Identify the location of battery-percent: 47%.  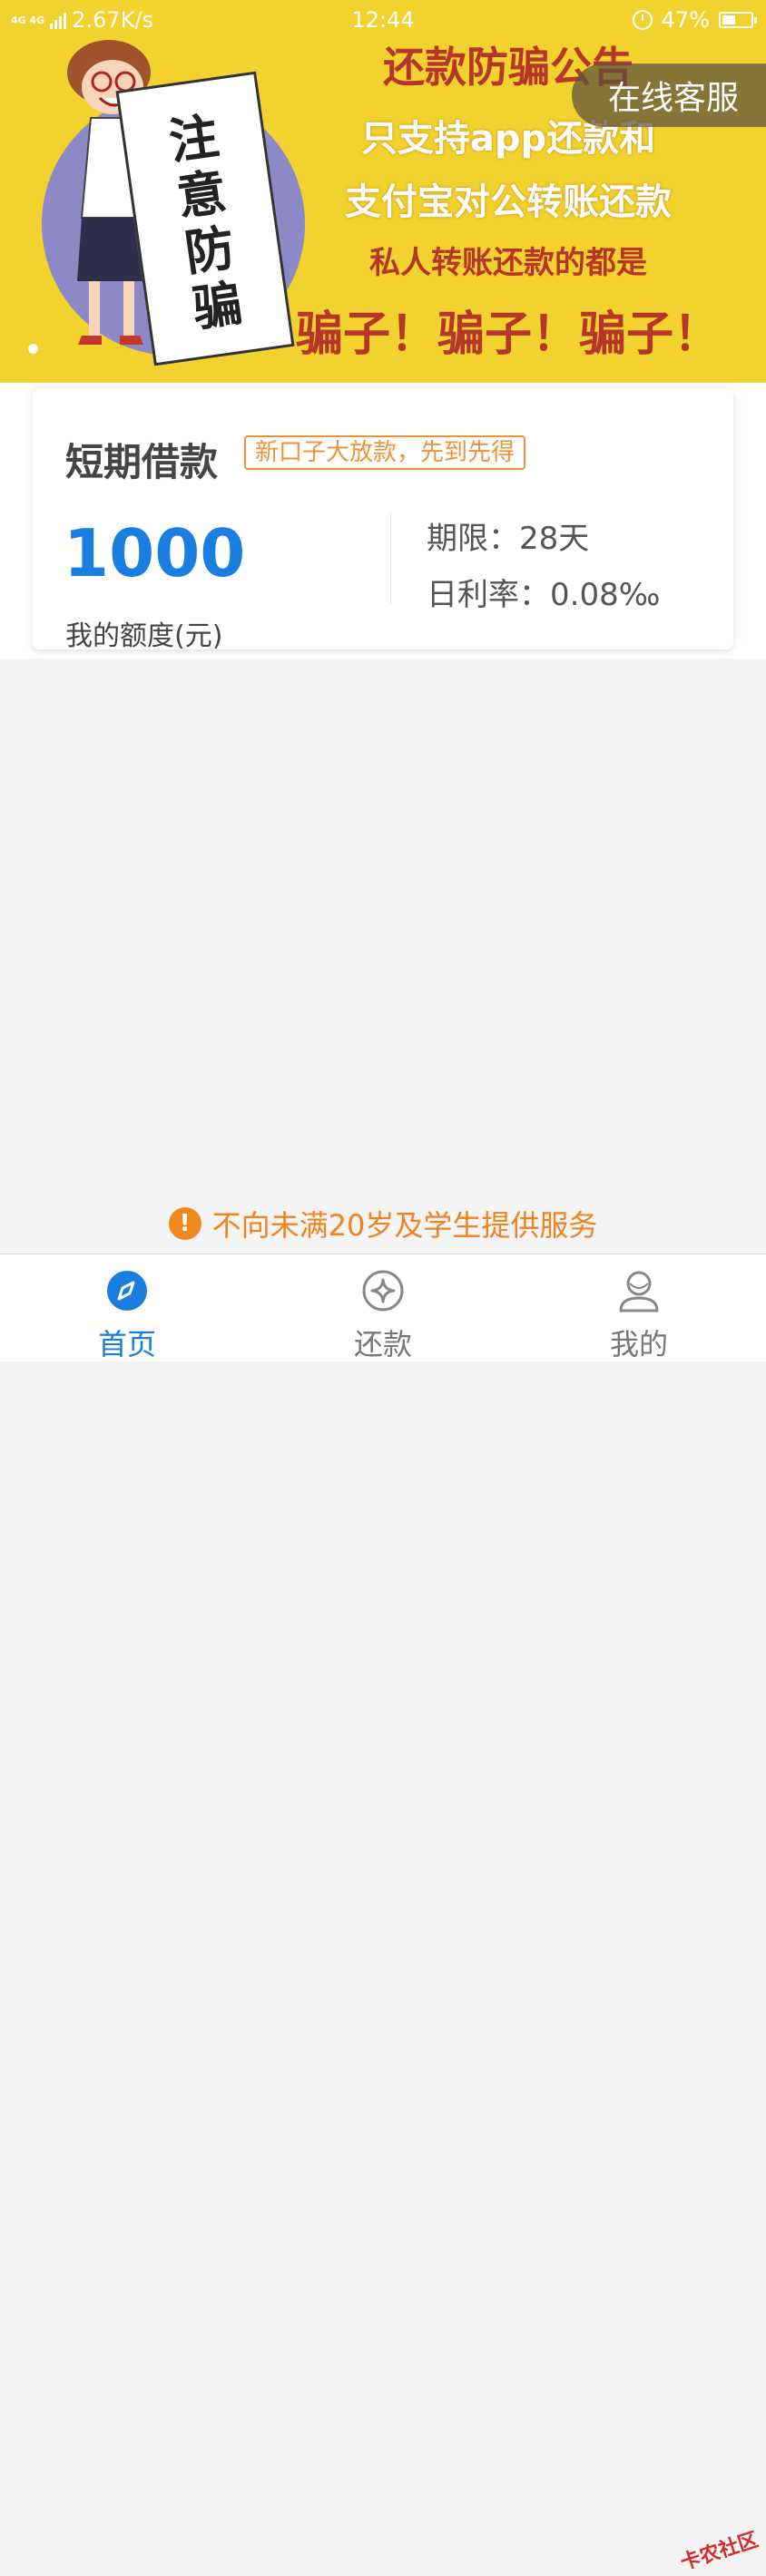
(685, 20).